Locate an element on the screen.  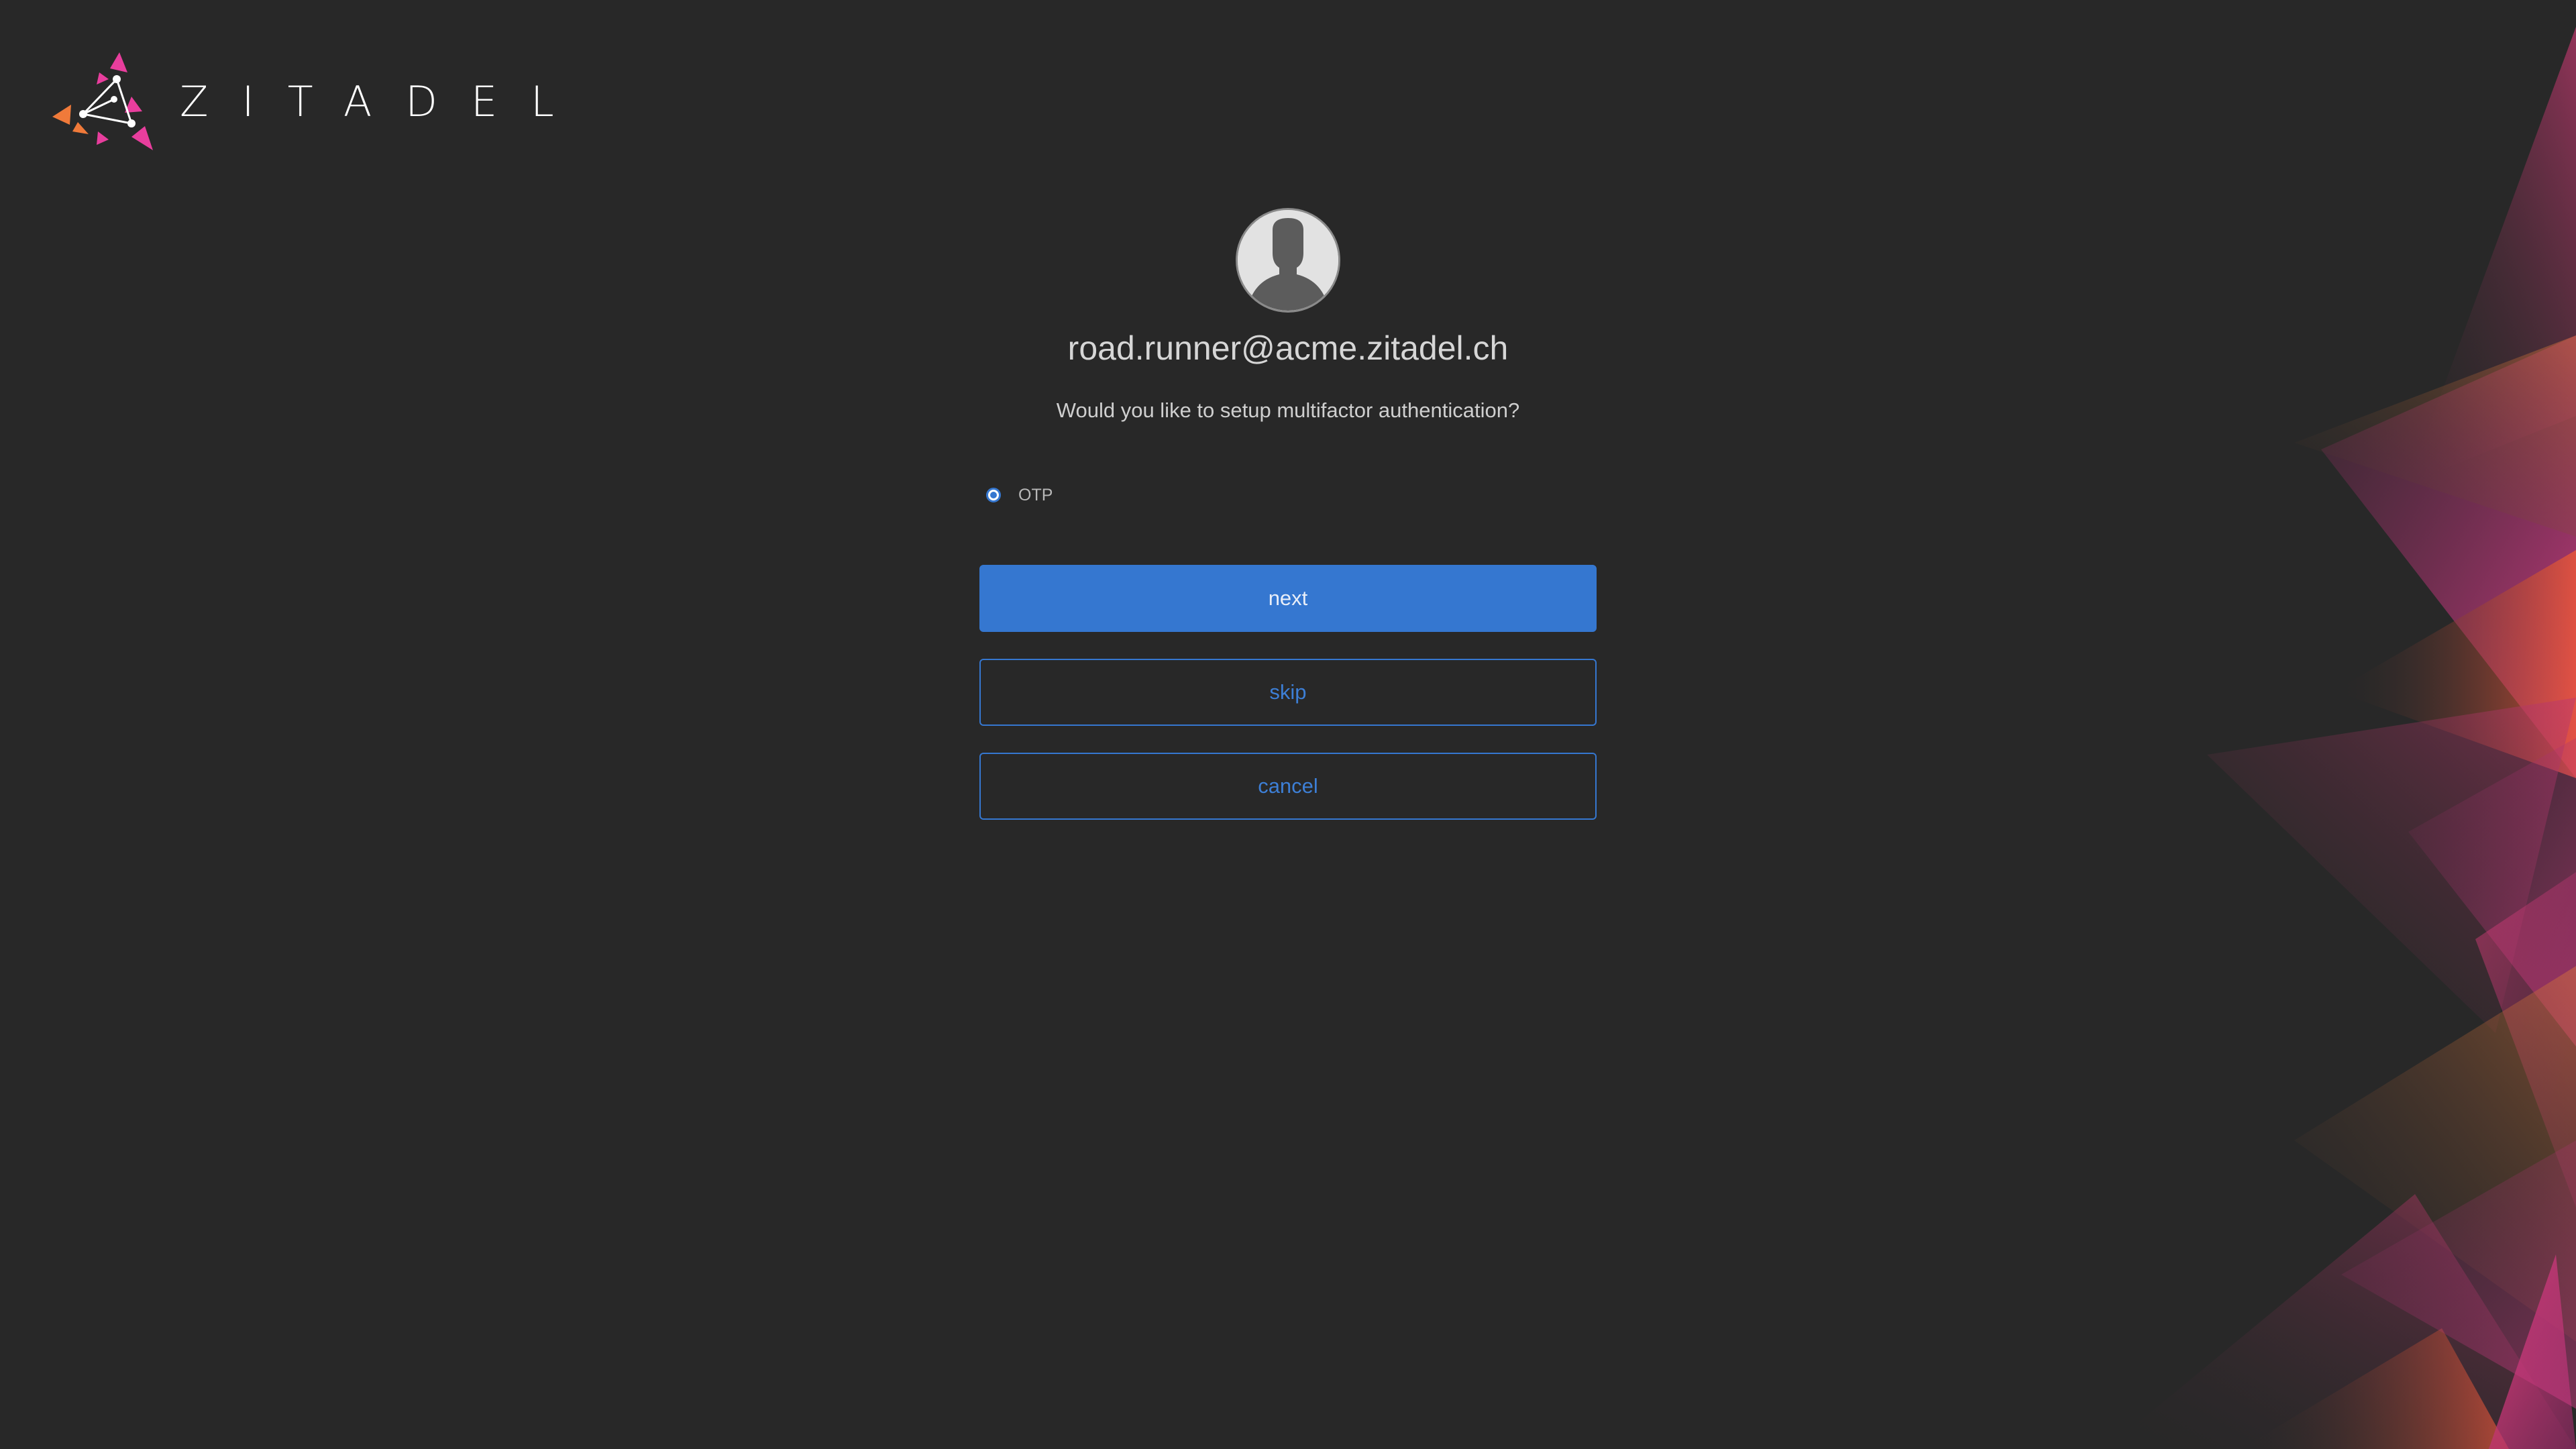
zitadel-logo: ZITADEL is located at coordinates (320, 101).